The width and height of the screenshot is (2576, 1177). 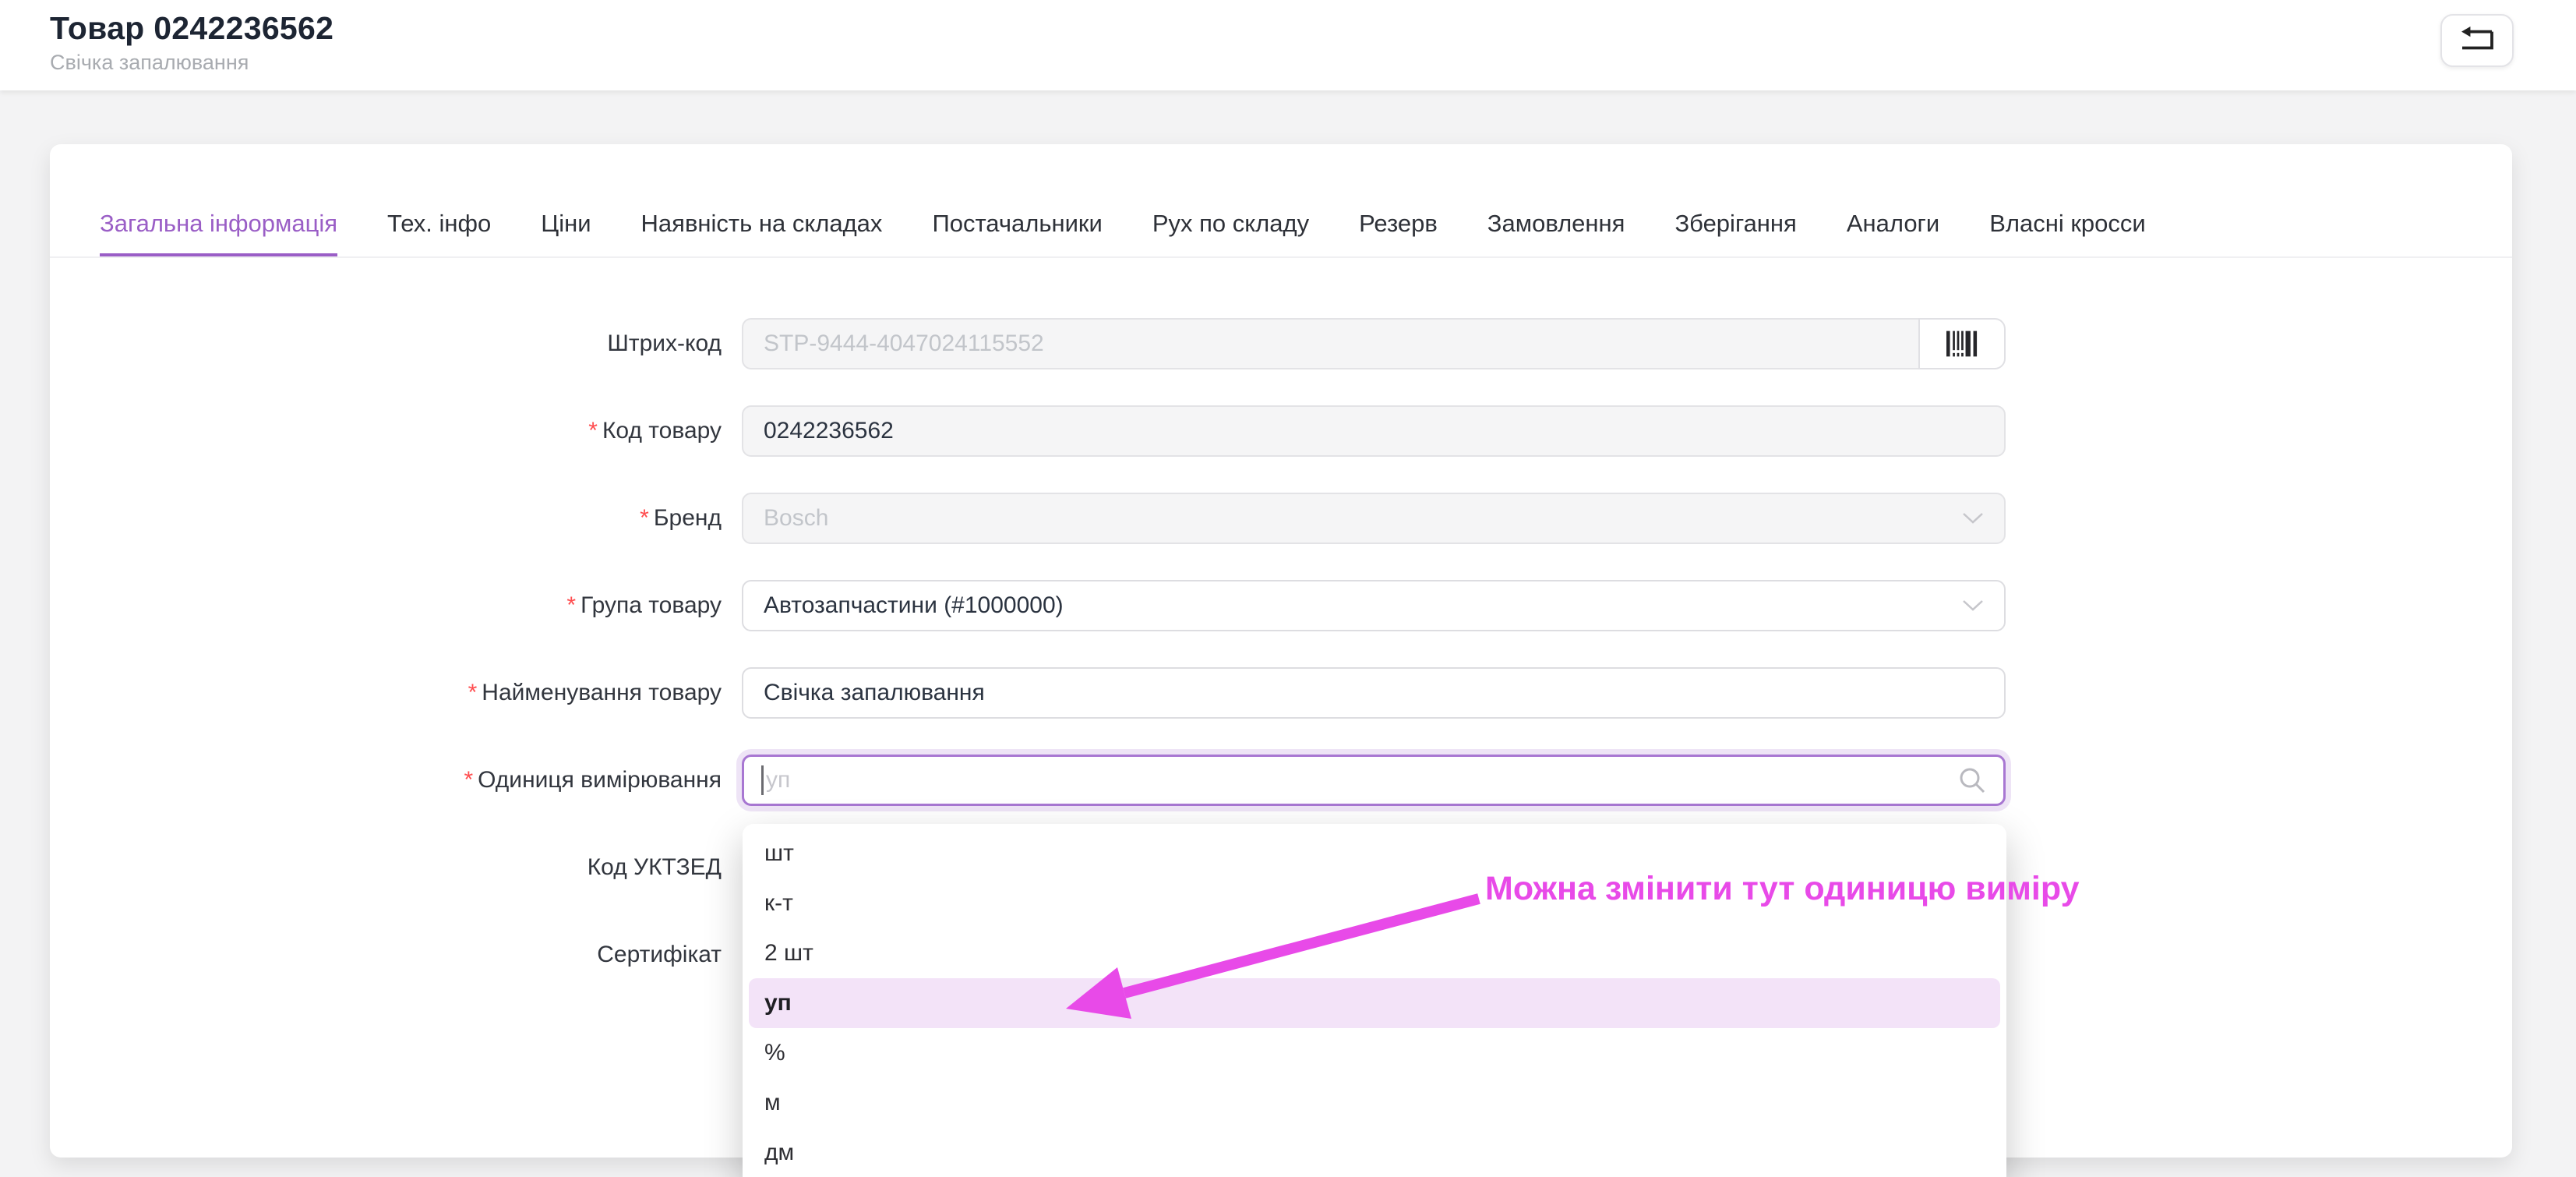 What do you see at coordinates (1374, 1152) in the screenshot?
I see `dropdown-option-dm: дм` at bounding box center [1374, 1152].